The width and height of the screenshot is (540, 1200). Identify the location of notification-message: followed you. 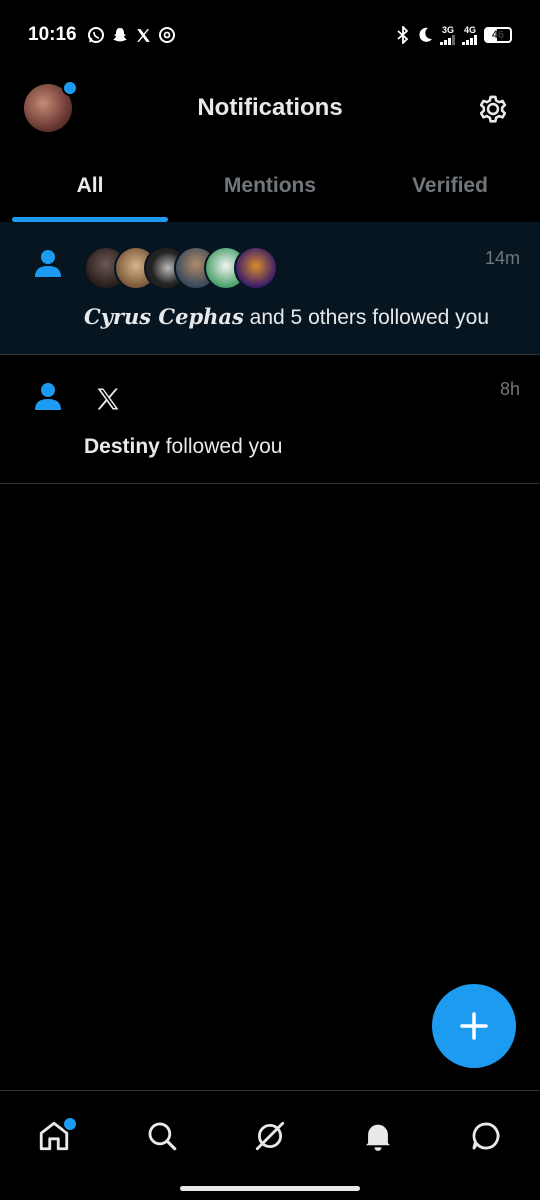
(221, 446).